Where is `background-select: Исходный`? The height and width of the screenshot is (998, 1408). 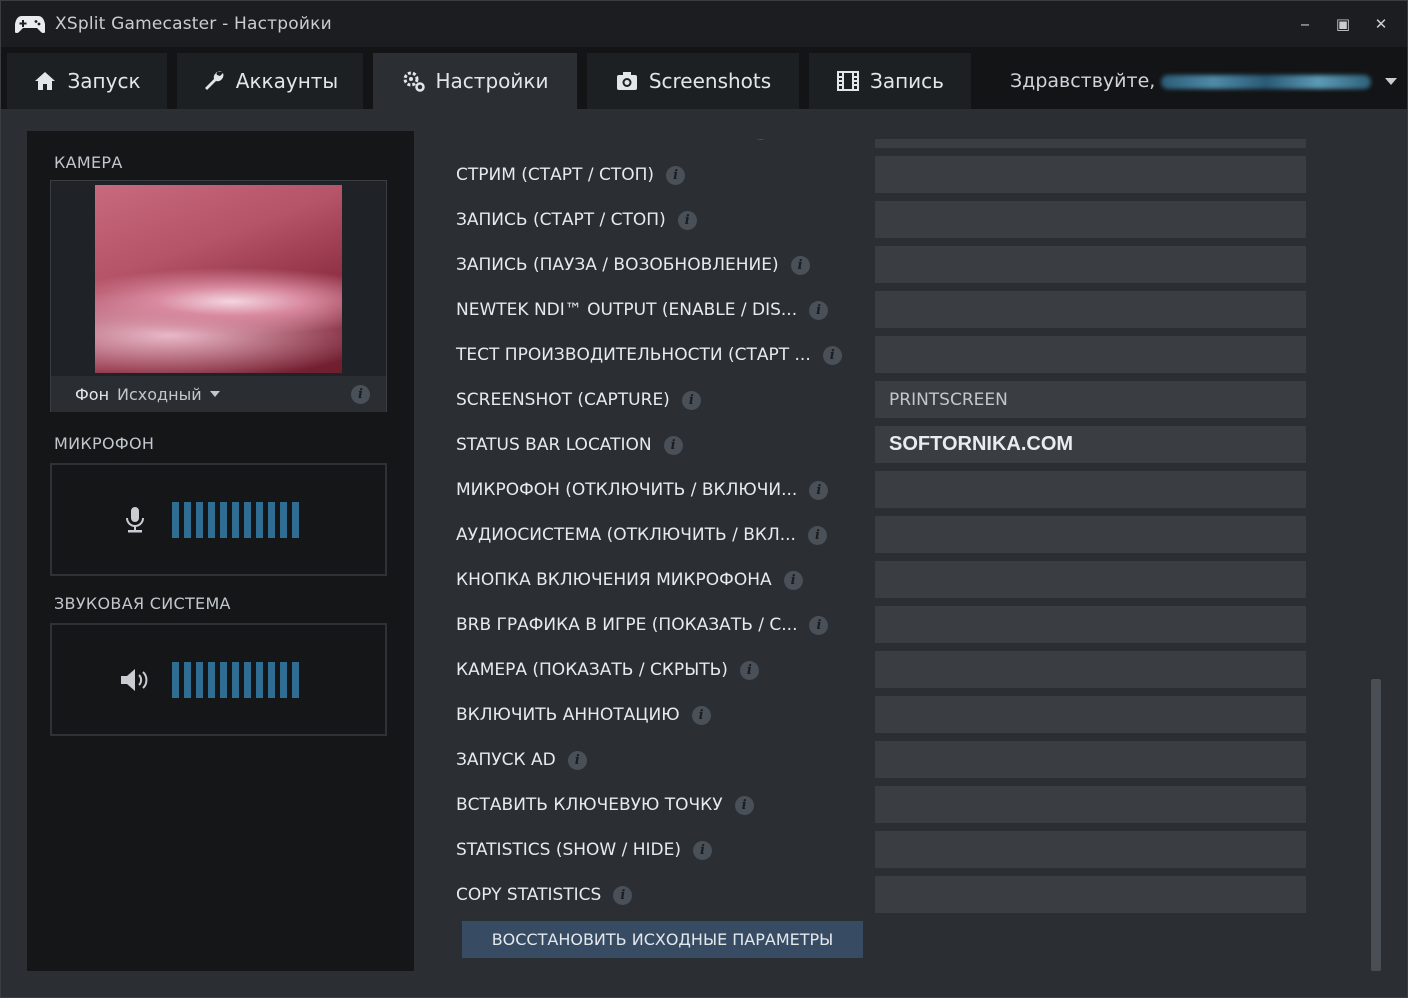 background-select: Исходный is located at coordinates (159, 394).